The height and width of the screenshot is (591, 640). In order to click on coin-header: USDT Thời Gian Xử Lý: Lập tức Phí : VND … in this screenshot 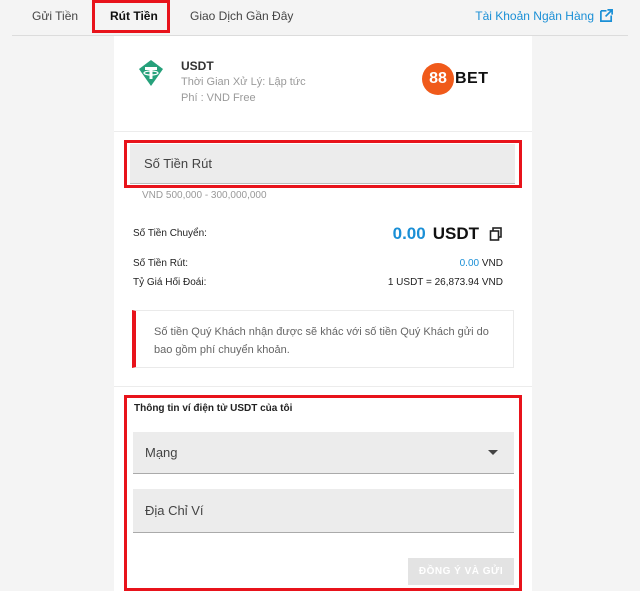, I will do `click(323, 84)`.